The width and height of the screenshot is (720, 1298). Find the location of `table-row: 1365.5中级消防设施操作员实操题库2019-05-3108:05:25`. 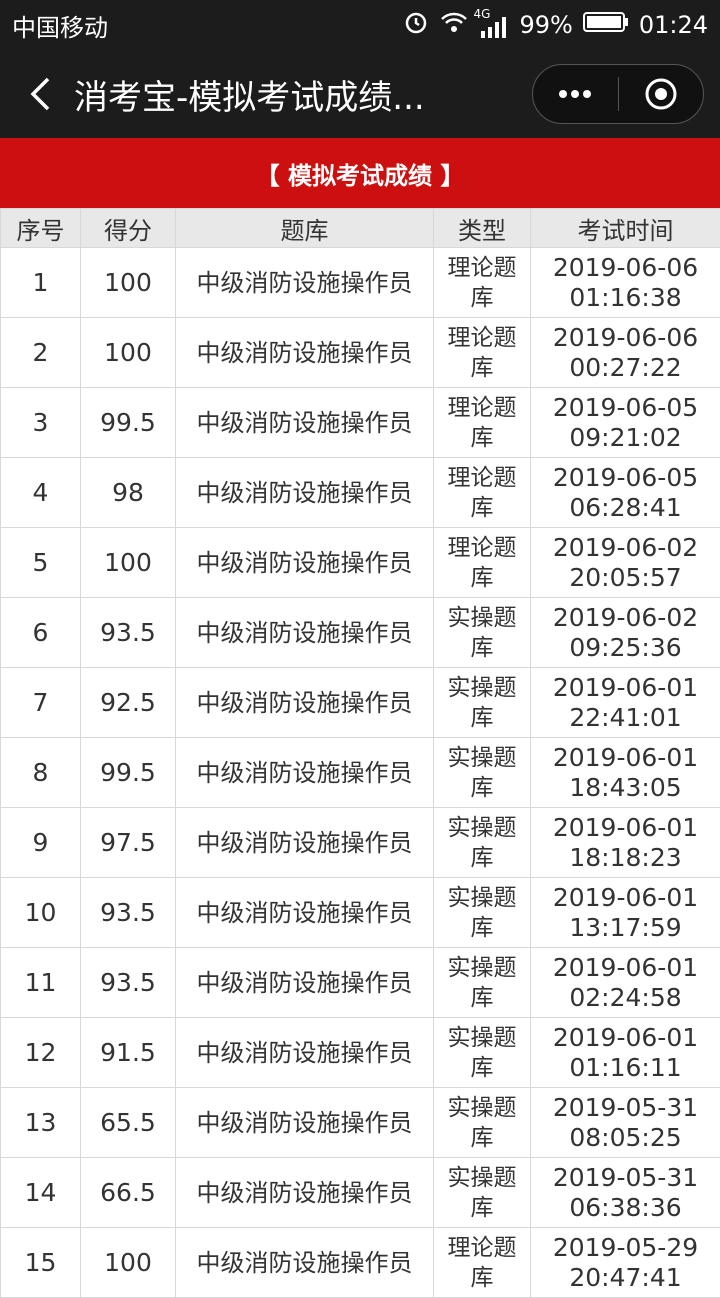

table-row: 1365.5中级消防设施操作员实操题库2019-05-3108:05:25 is located at coordinates (360, 1123).